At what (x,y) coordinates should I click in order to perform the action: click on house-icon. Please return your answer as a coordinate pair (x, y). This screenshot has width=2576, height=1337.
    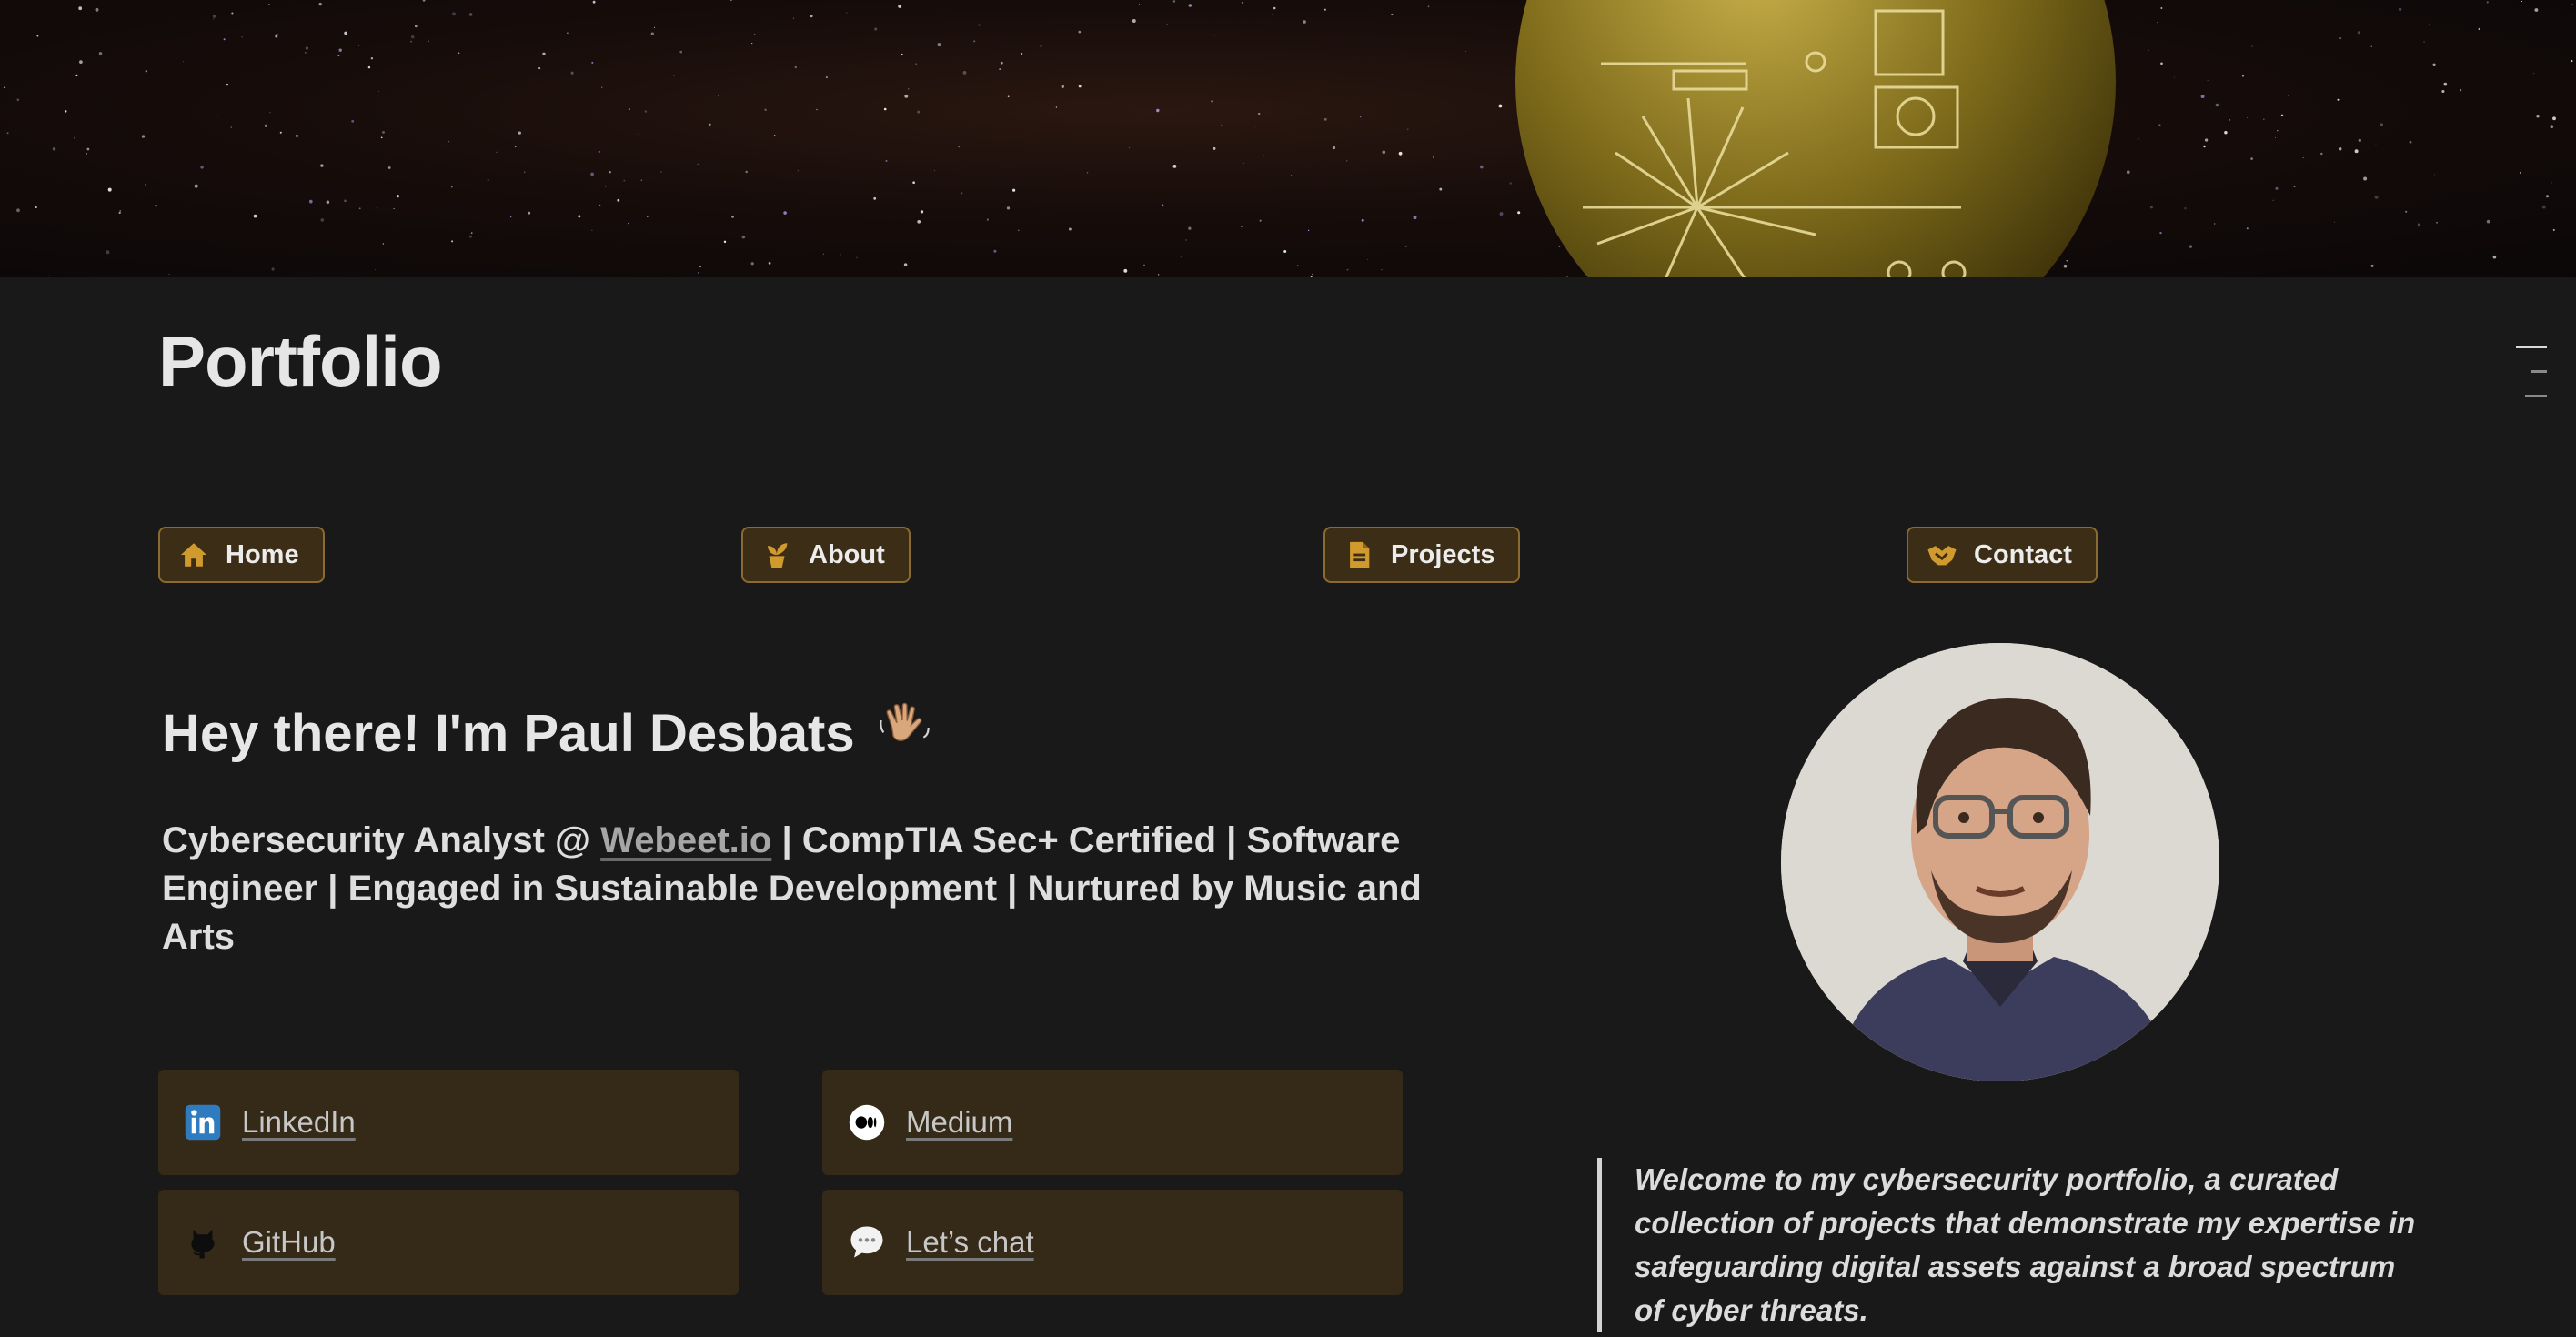
    Looking at the image, I should click on (193, 555).